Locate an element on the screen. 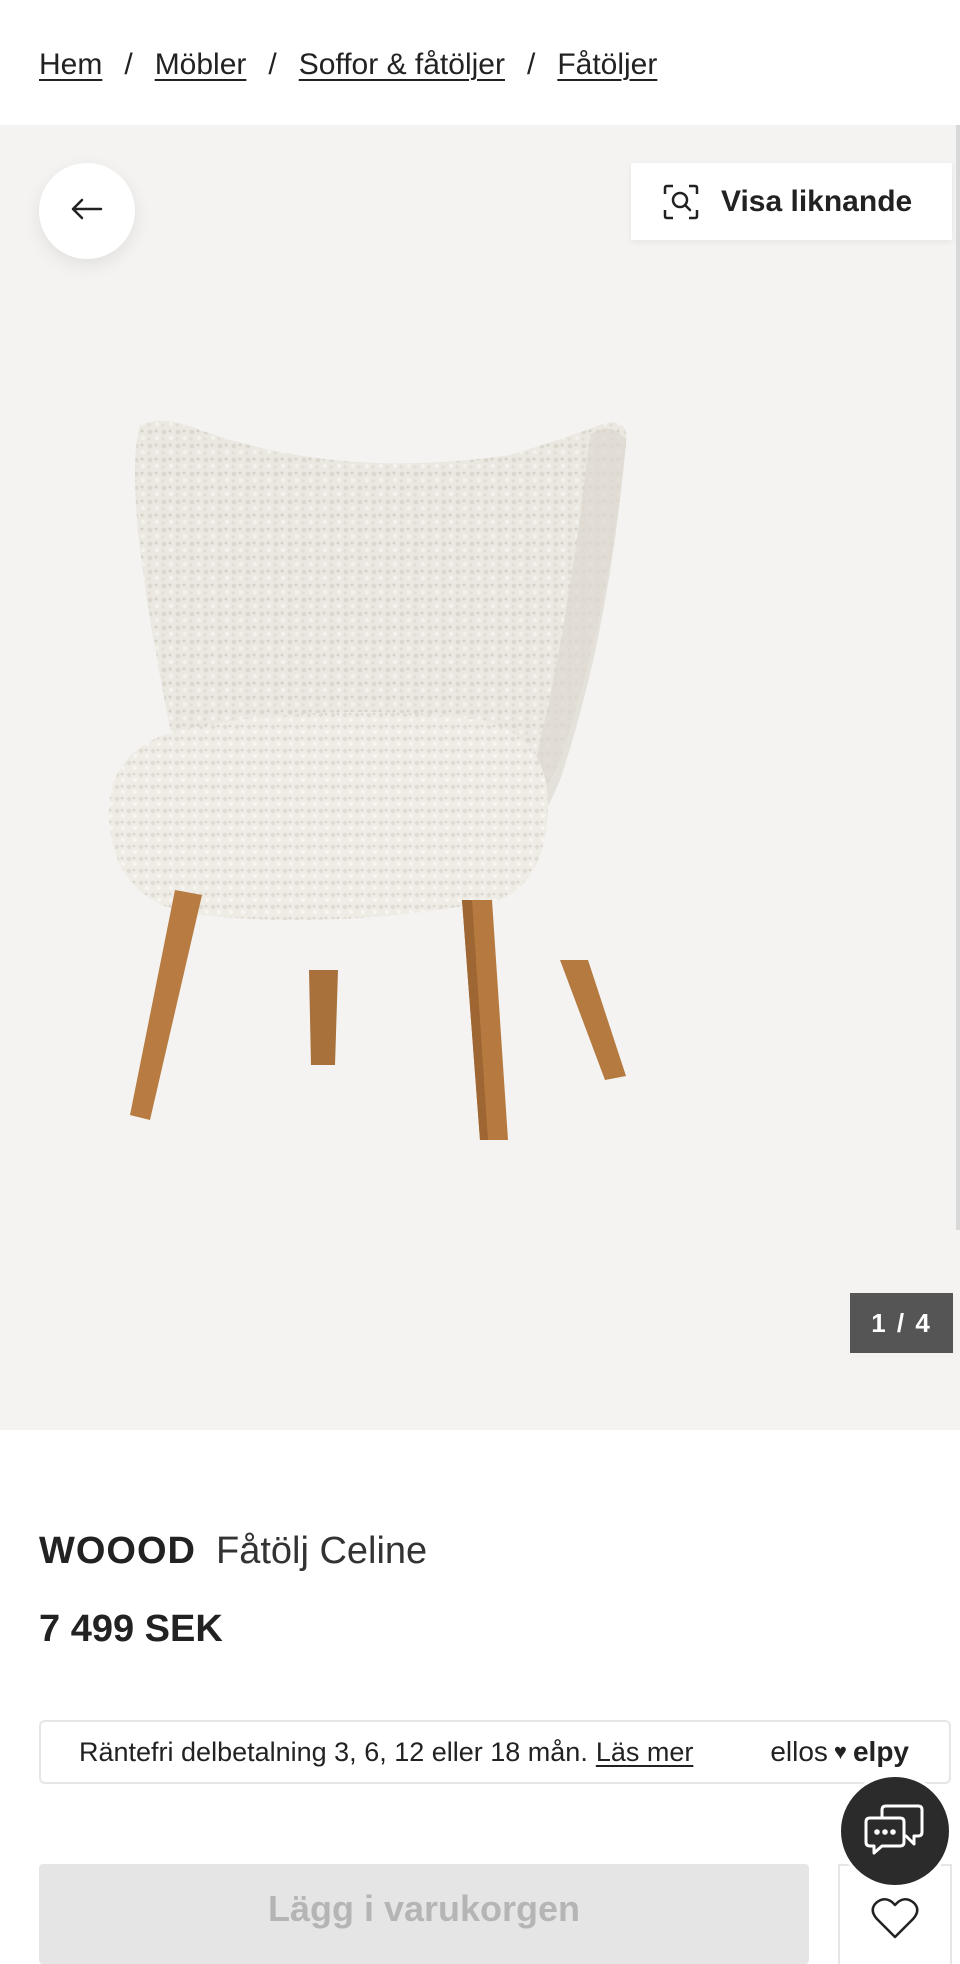 This screenshot has height=1964, width=960. product-title: WOOOD Fåtölj Celine is located at coordinates (233, 1551).